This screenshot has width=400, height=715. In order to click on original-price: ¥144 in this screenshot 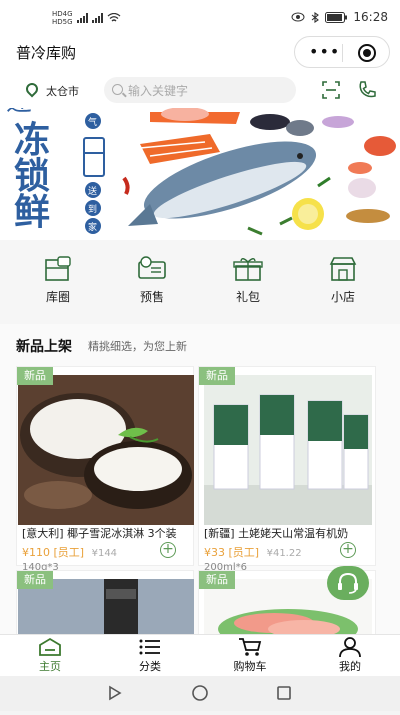, I will do `click(104, 553)`.